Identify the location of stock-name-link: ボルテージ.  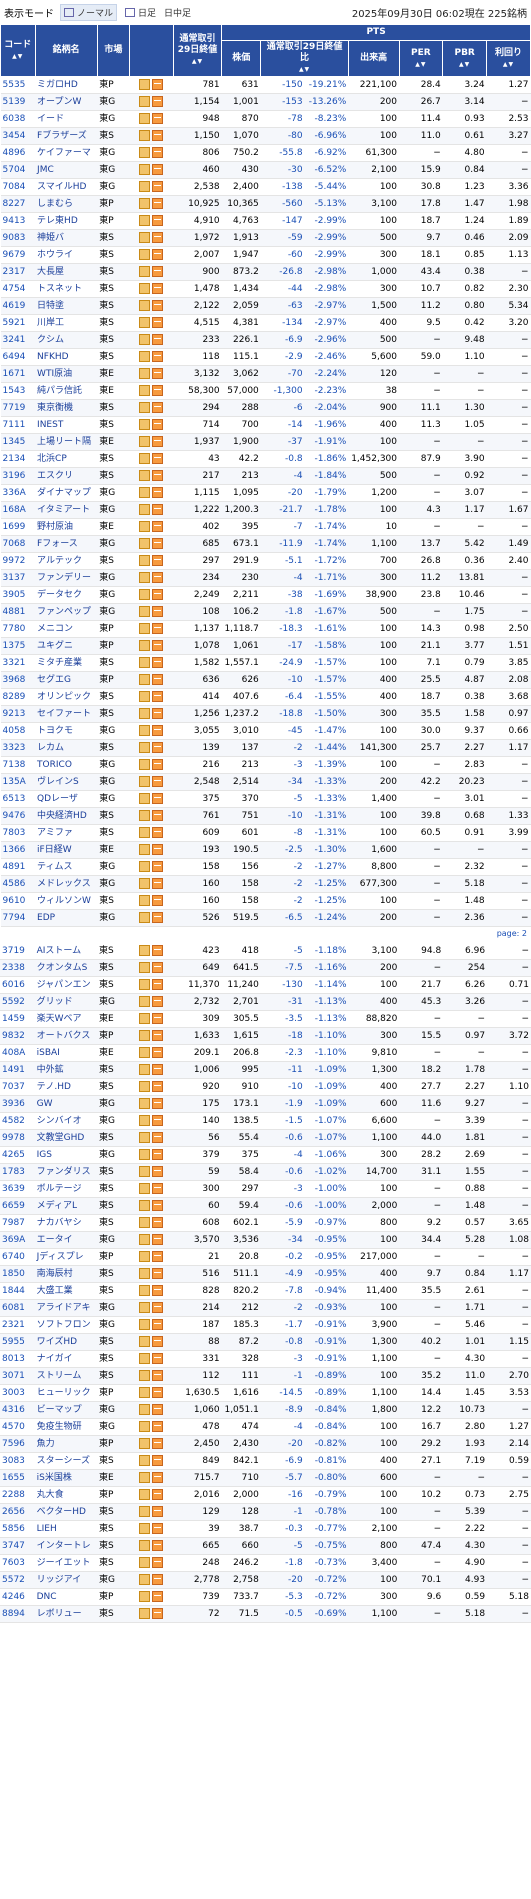
(65, 1189).